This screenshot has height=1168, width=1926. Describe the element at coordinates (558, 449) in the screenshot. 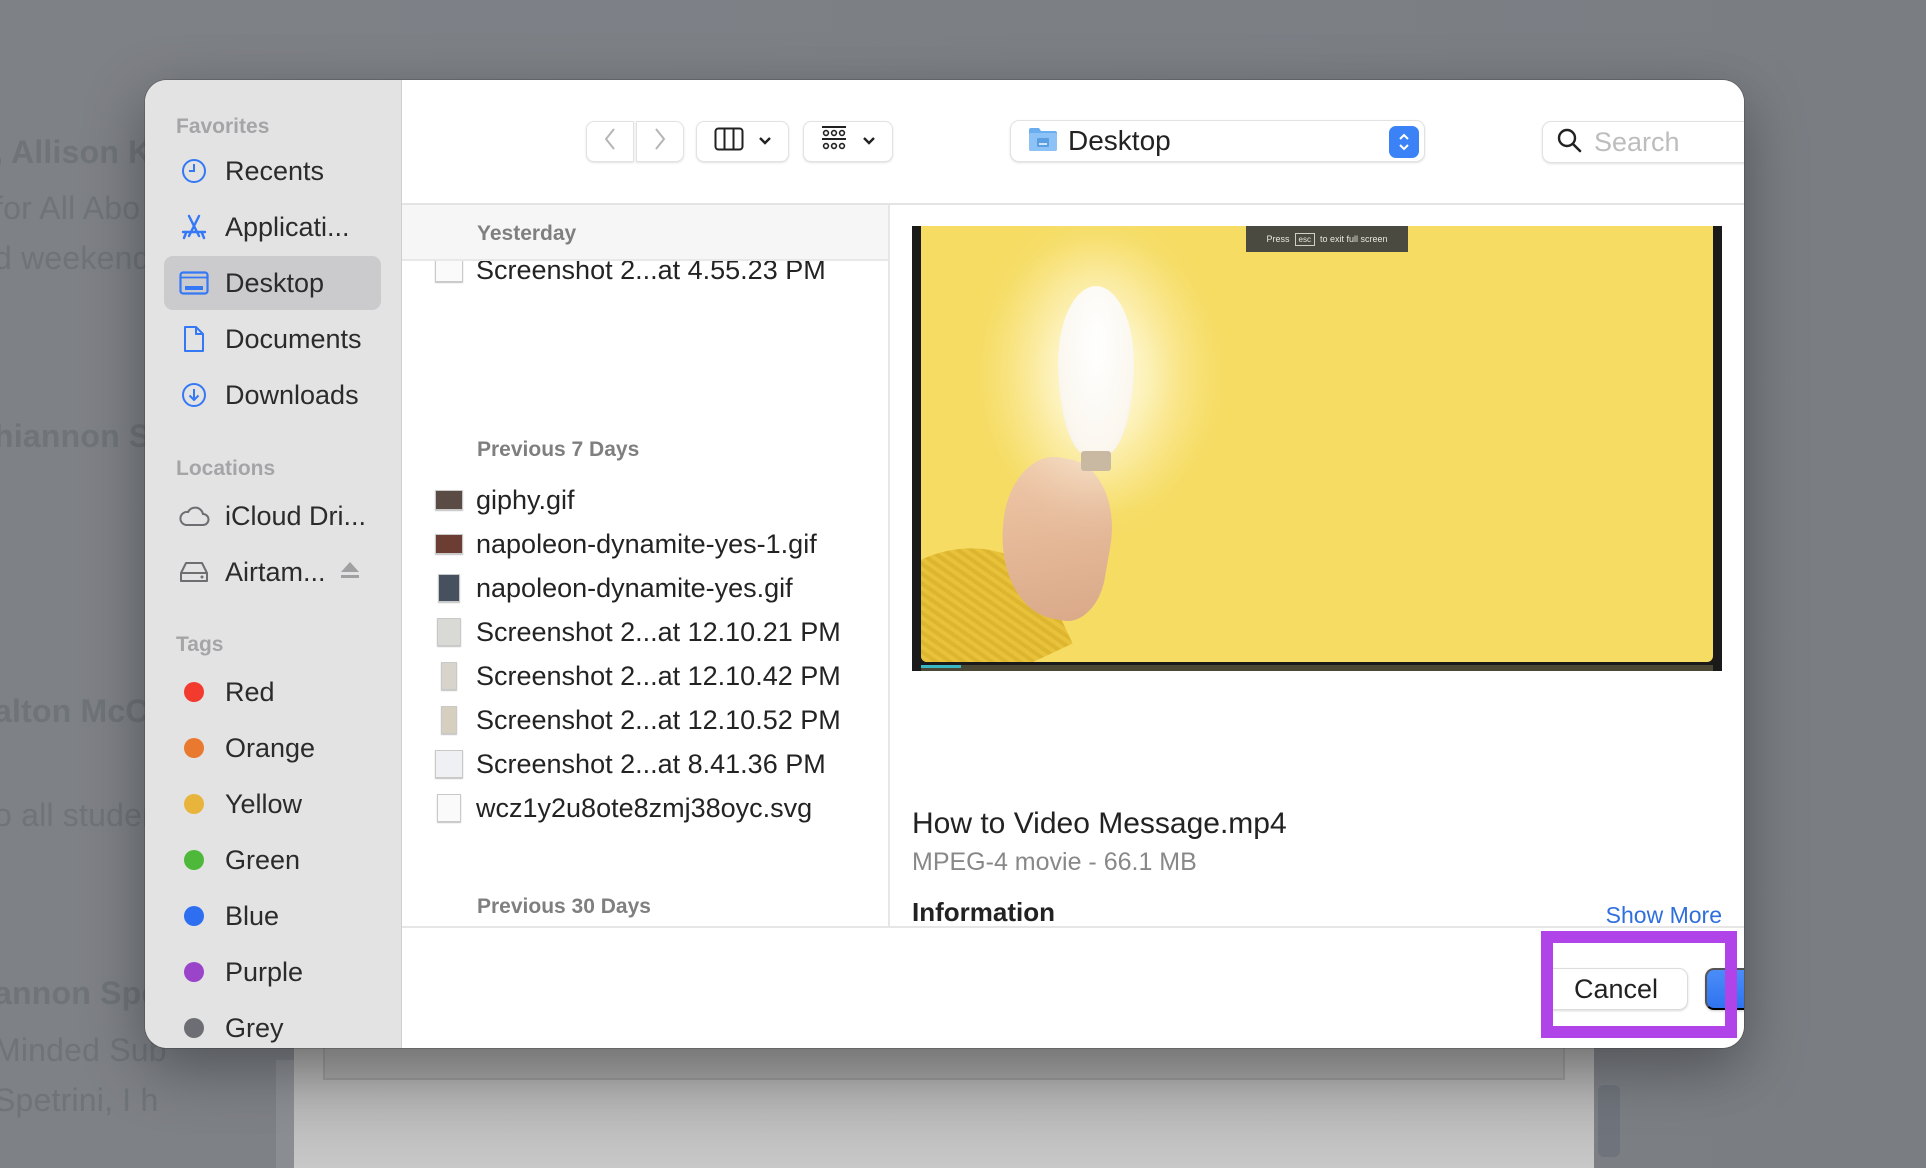

I see `group-header-previous-7-days: Previous 7 Days` at that location.